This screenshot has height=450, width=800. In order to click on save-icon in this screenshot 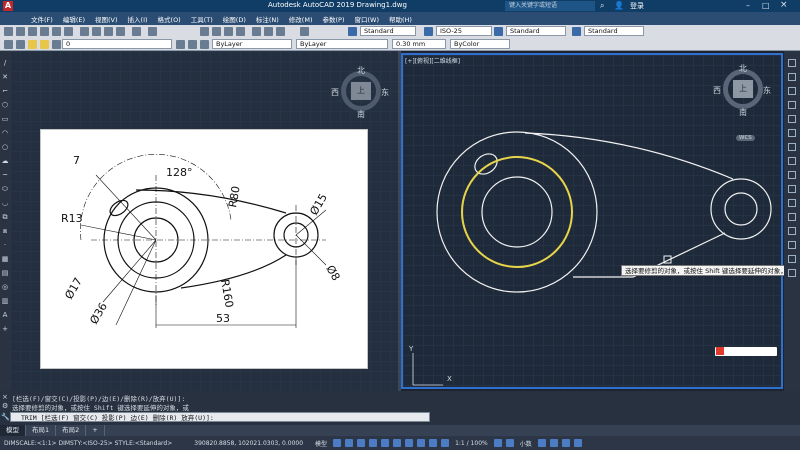, I will do `click(32, 31)`.